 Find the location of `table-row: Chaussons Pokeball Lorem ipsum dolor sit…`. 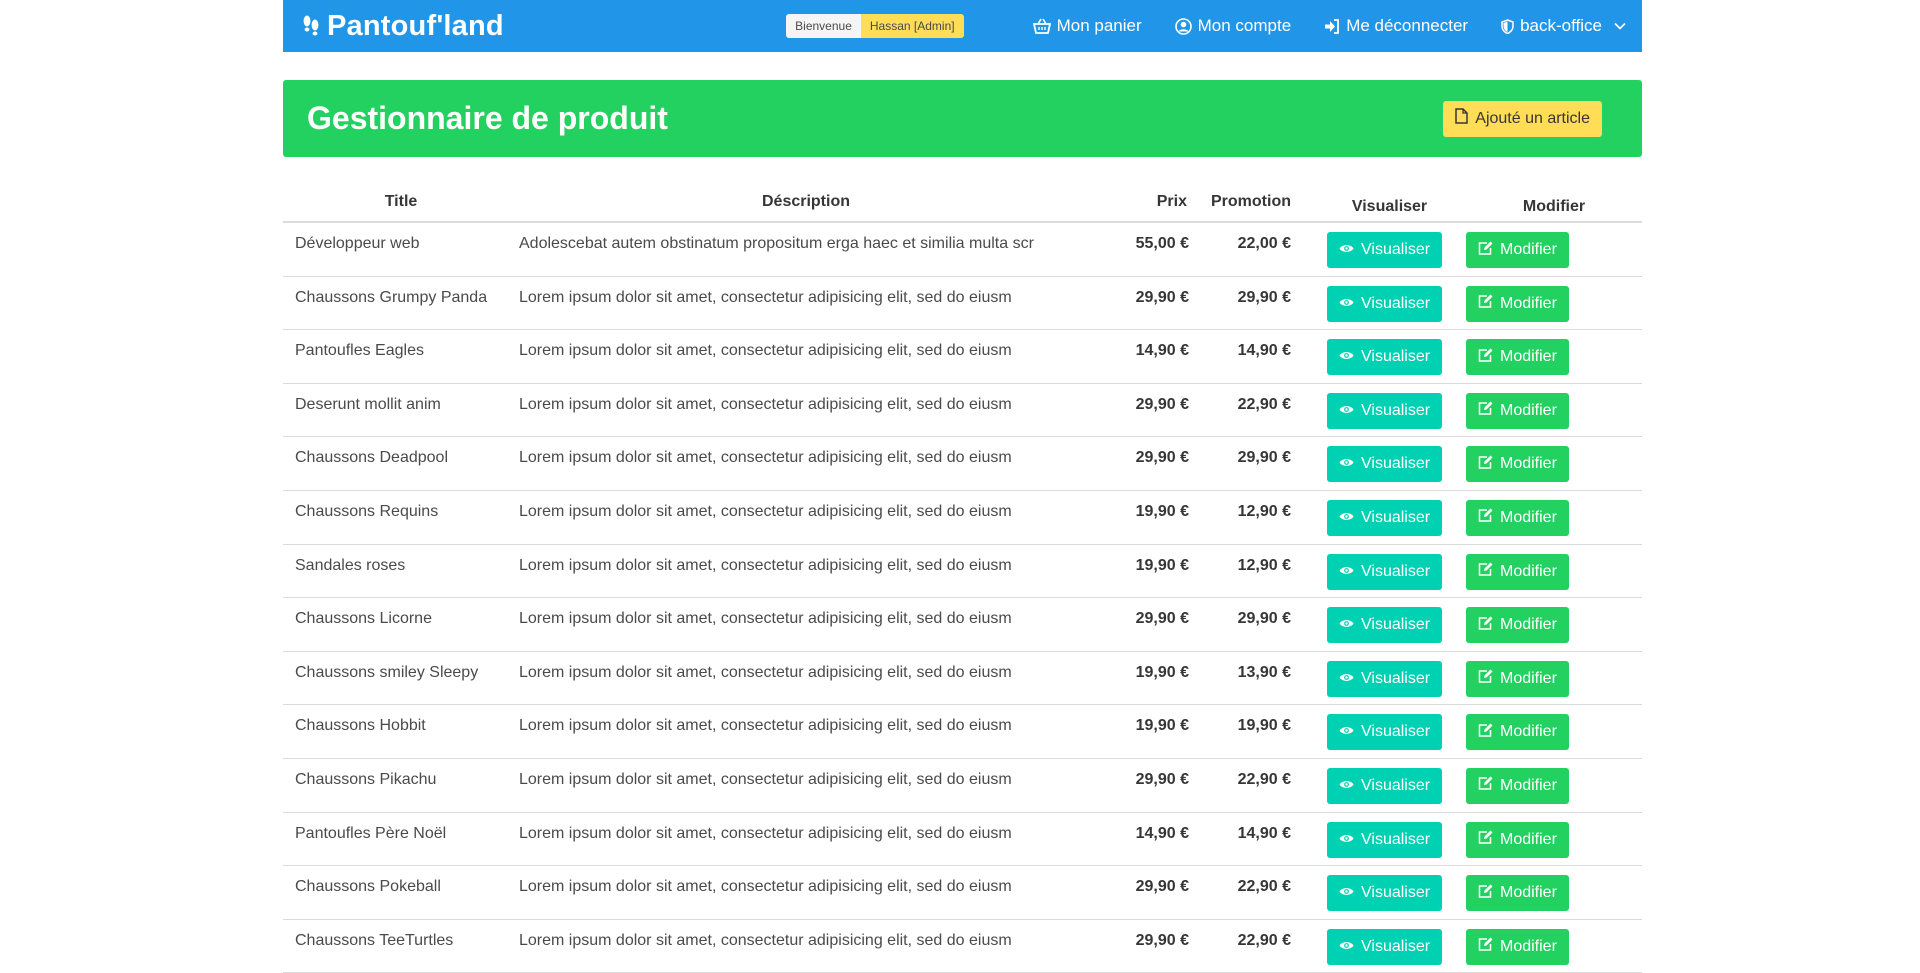

table-row: Chaussons Pokeball Lorem ipsum dolor sit… is located at coordinates (962, 893).